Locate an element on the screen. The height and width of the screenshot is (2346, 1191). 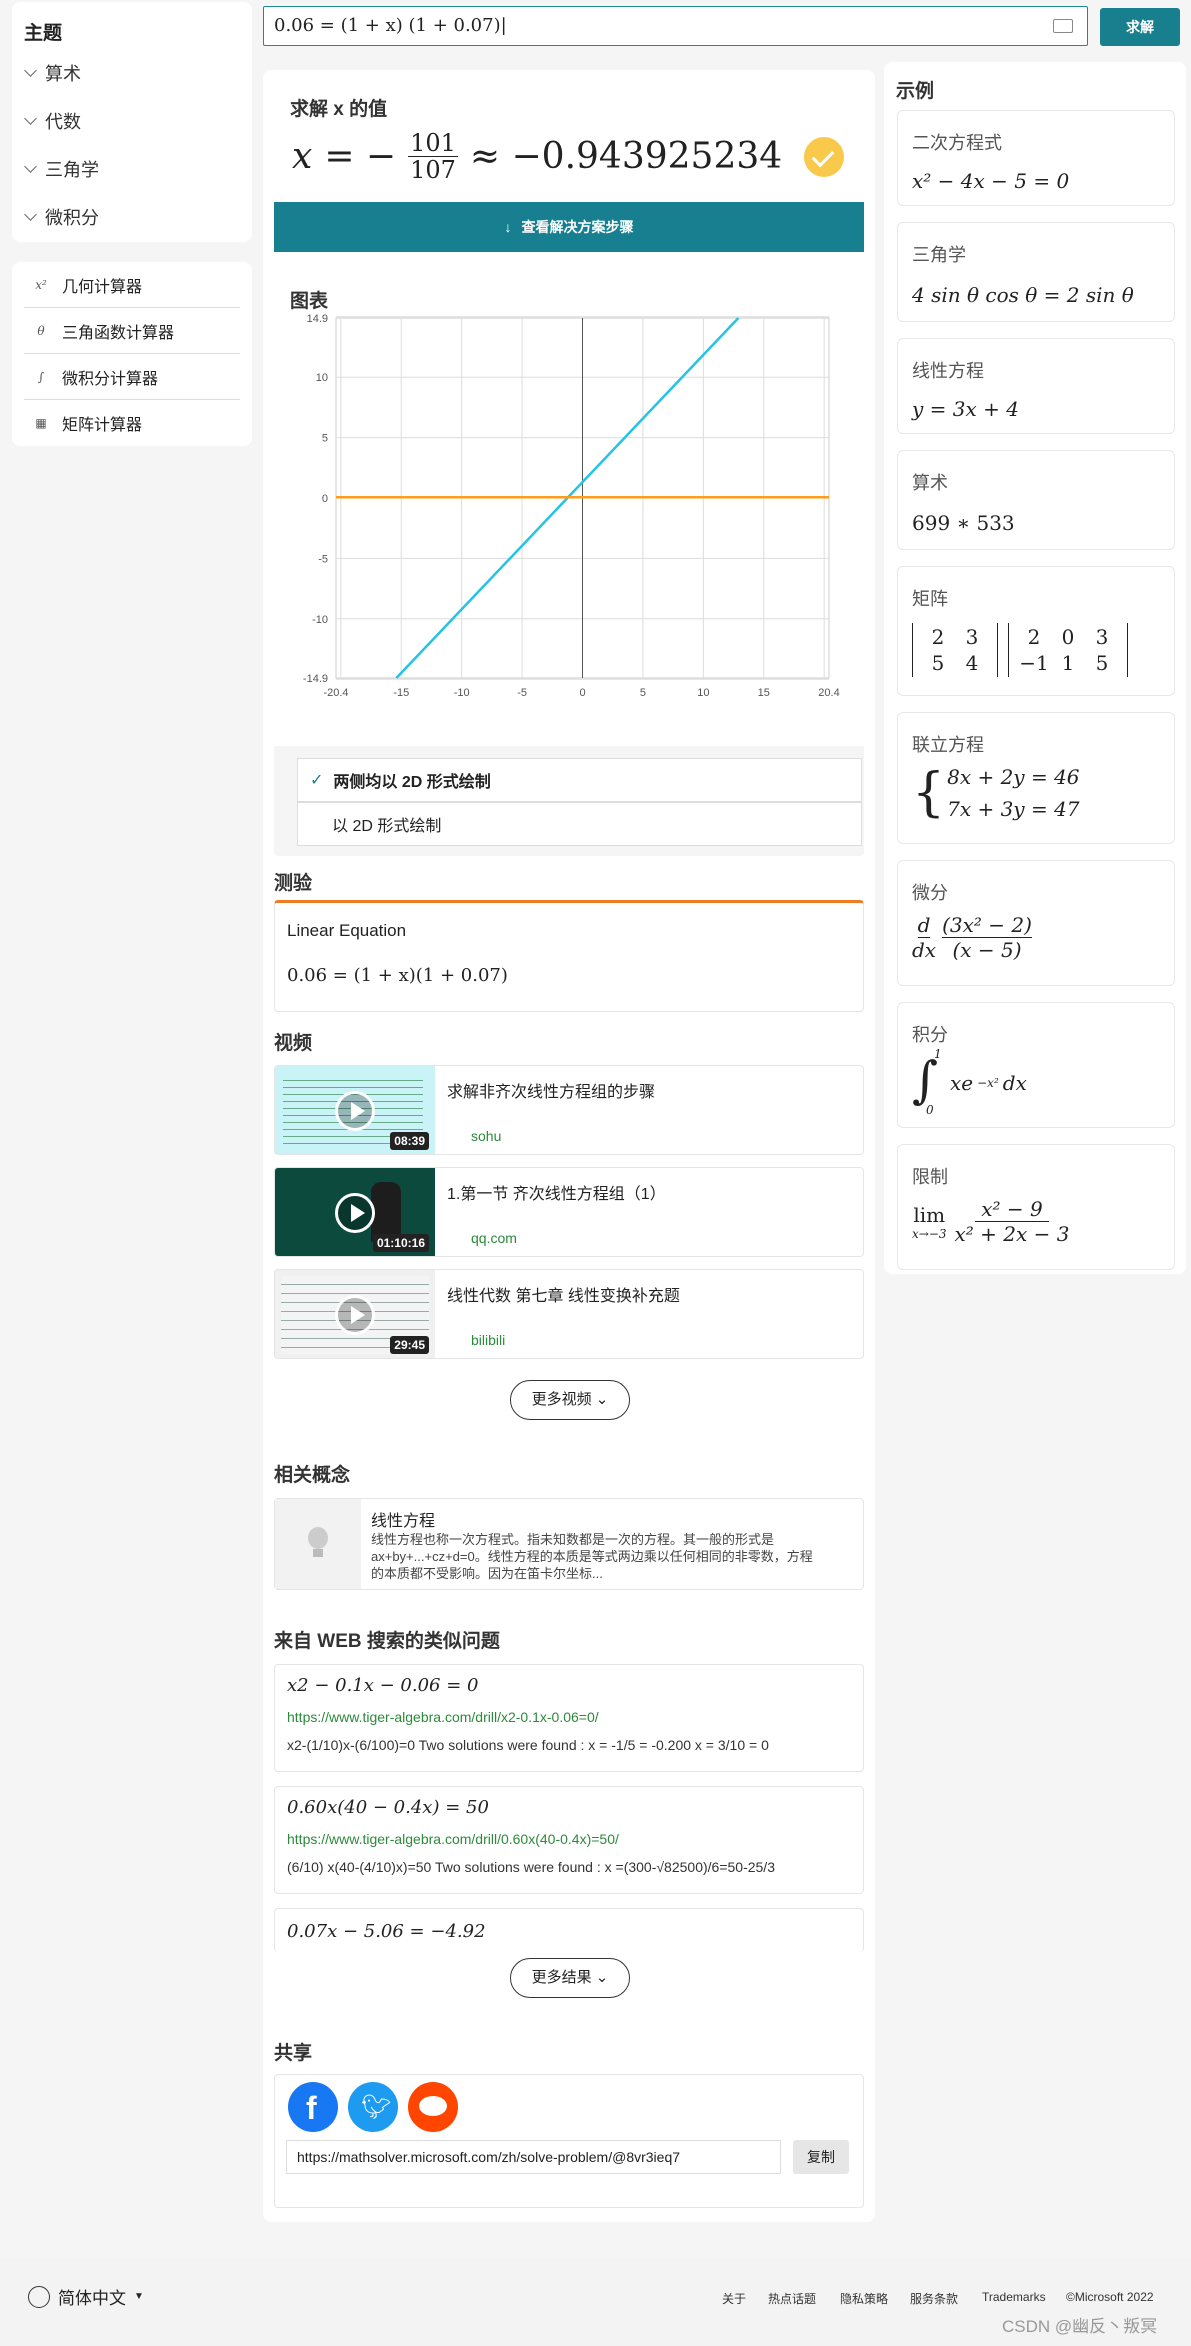
footer-link-trademarks: Trademarks is located at coordinates (1014, 2297).